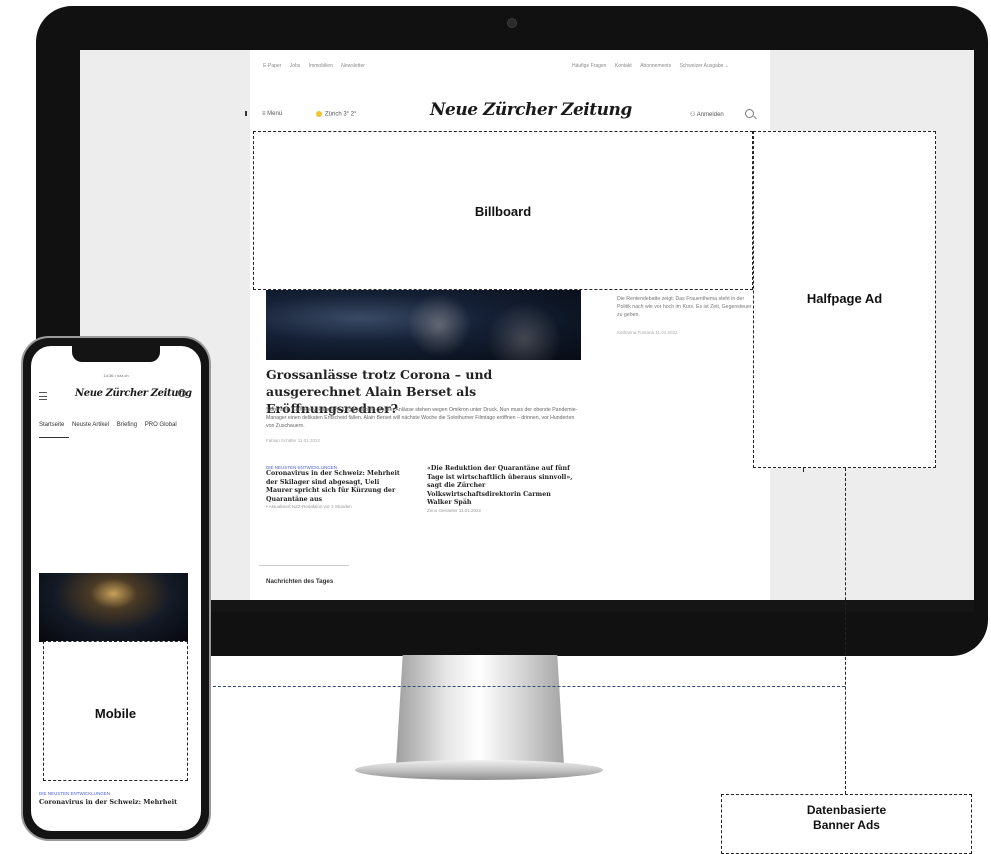  I want to click on halfpage-ad-zone: Halfpage Ad, so click(844, 299).